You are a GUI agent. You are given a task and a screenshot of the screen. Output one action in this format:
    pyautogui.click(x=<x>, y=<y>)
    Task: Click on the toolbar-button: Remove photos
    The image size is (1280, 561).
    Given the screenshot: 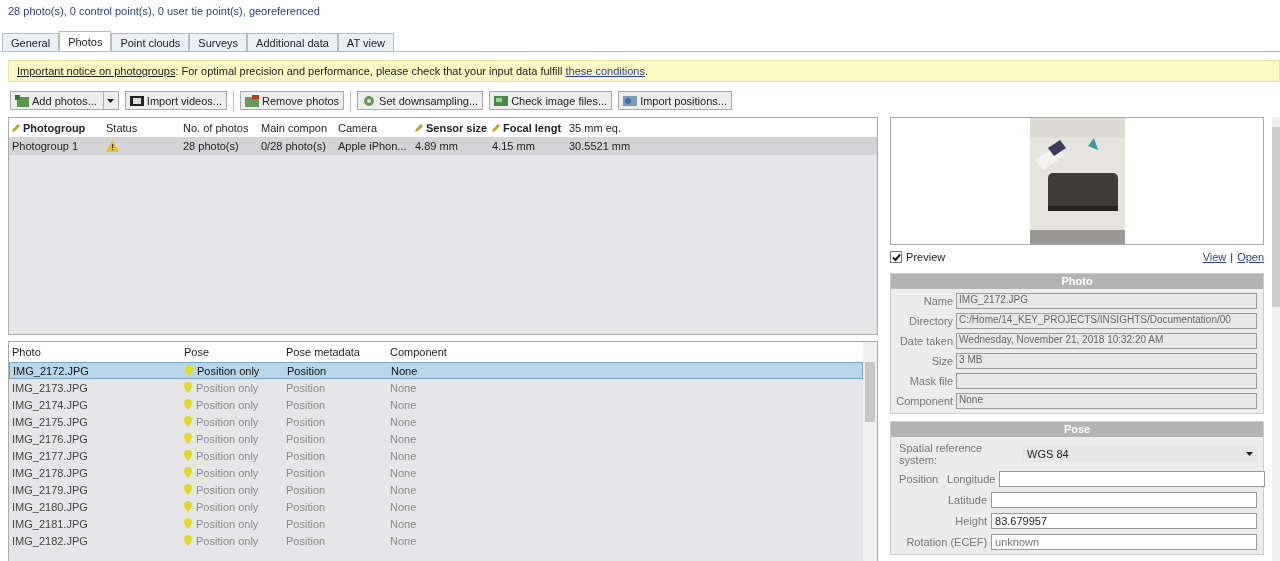 What is the action you would take?
    pyautogui.click(x=292, y=100)
    